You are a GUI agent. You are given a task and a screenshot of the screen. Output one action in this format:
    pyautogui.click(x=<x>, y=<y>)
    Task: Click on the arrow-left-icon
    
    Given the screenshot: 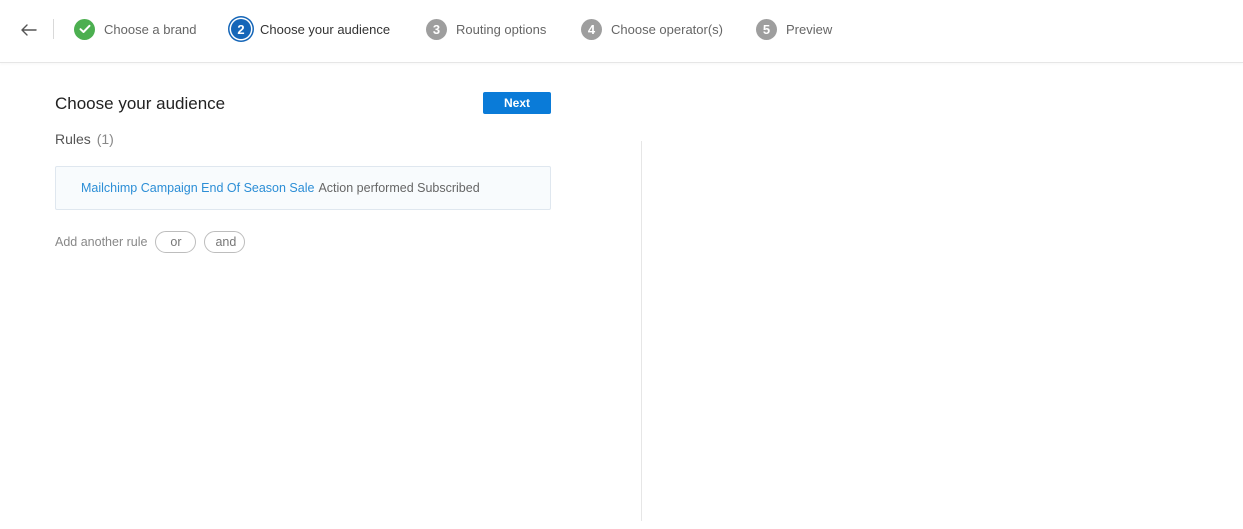 What is the action you would take?
    pyautogui.click(x=29, y=30)
    